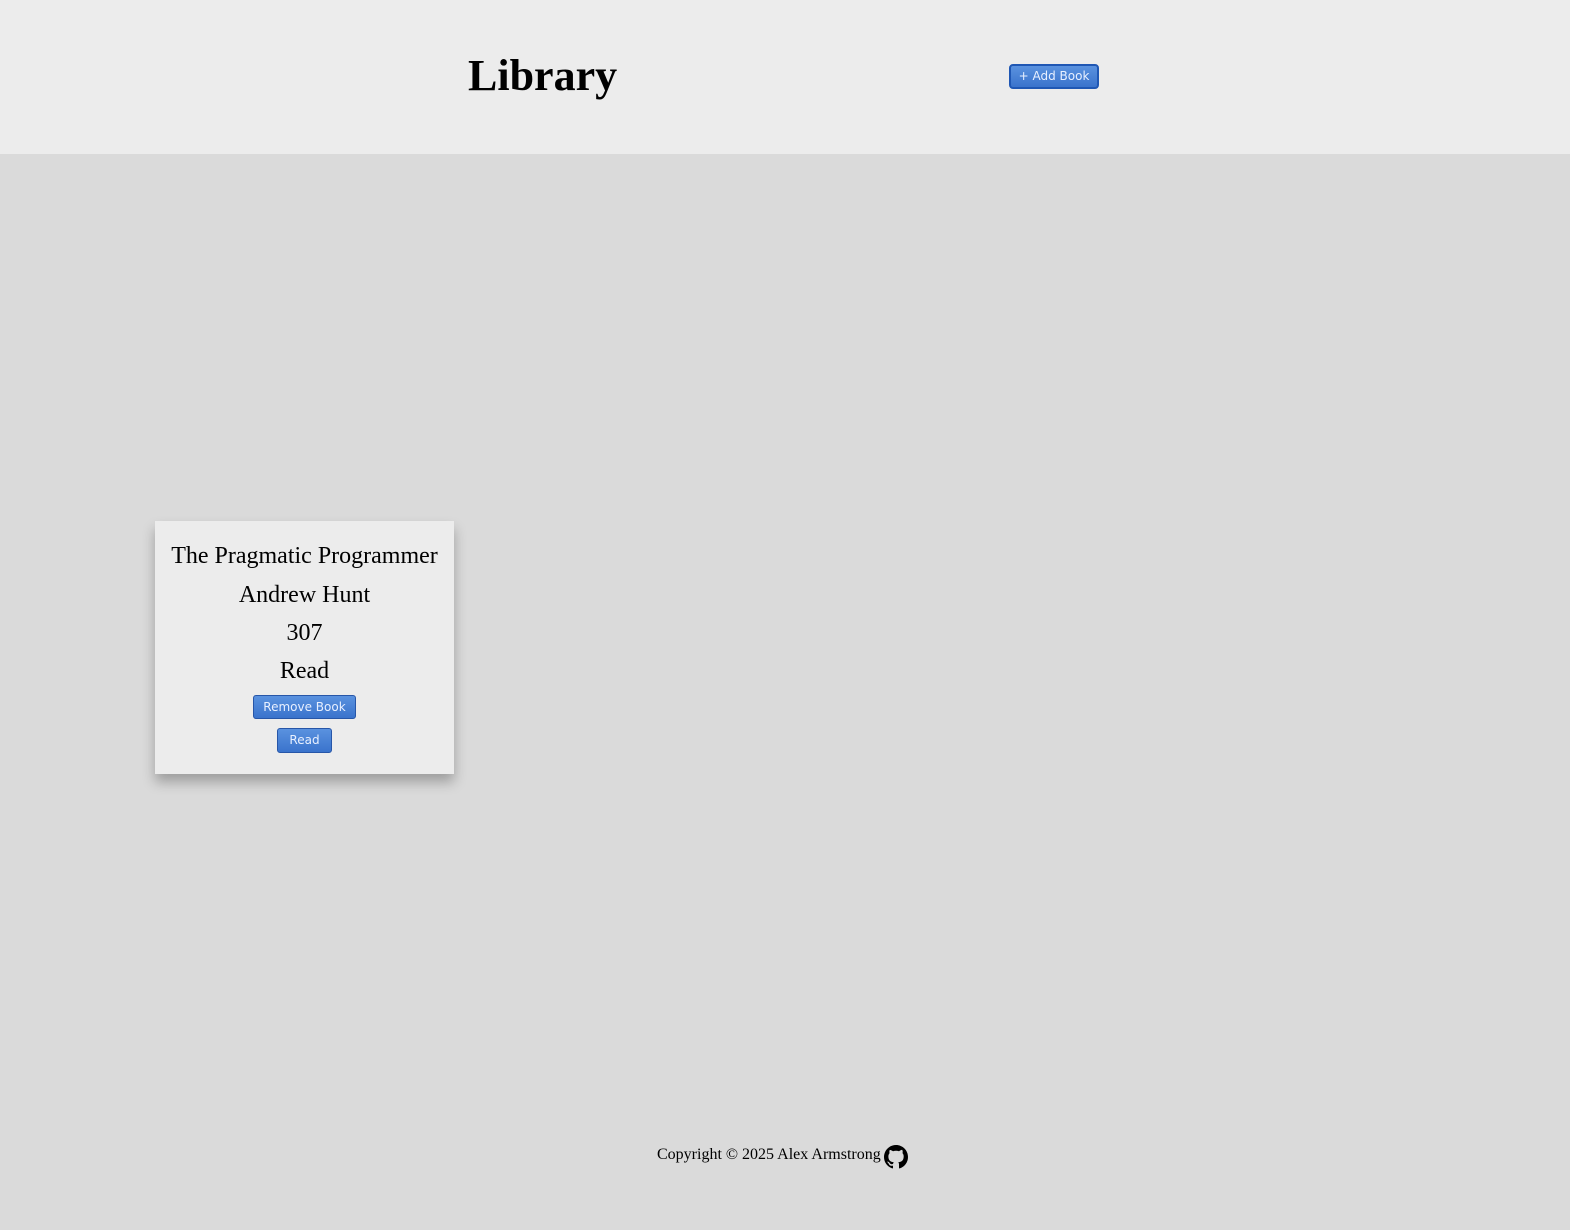 Image resolution: width=1570 pixels, height=1230 pixels. Describe the element at coordinates (304, 633) in the screenshot. I see `book-pages: 307` at that location.